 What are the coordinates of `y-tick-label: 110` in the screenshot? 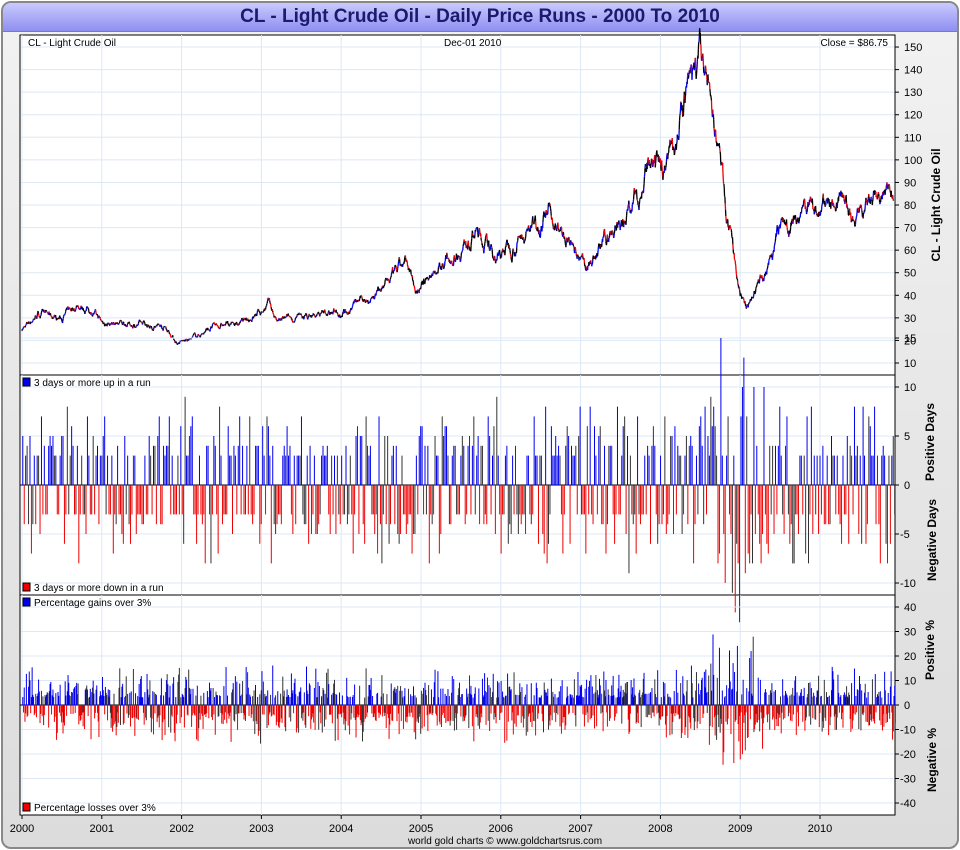 It's located at (913, 138).